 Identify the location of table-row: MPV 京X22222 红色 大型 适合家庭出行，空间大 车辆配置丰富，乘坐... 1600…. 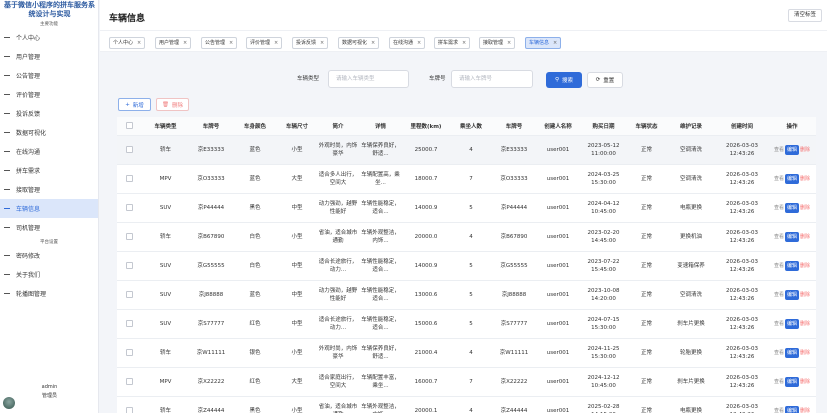
(466, 382).